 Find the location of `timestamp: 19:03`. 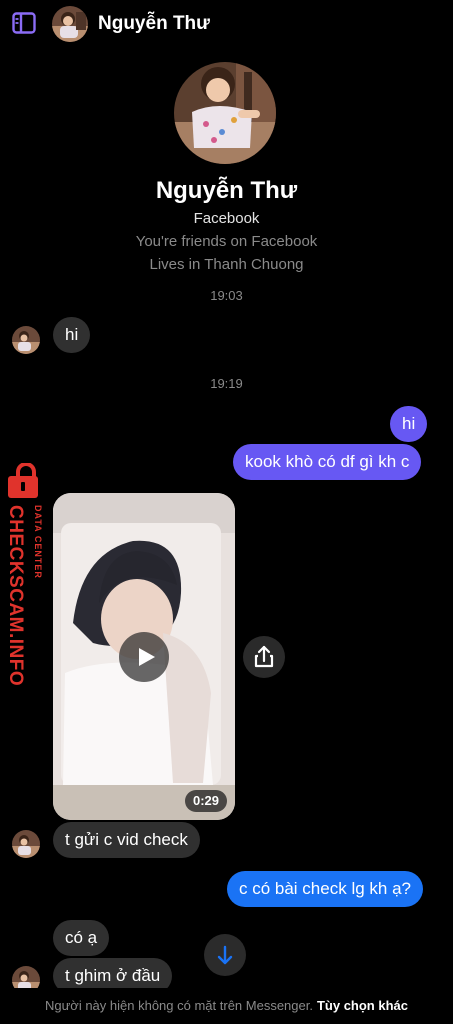

timestamp: 19:03 is located at coordinates (226, 295).